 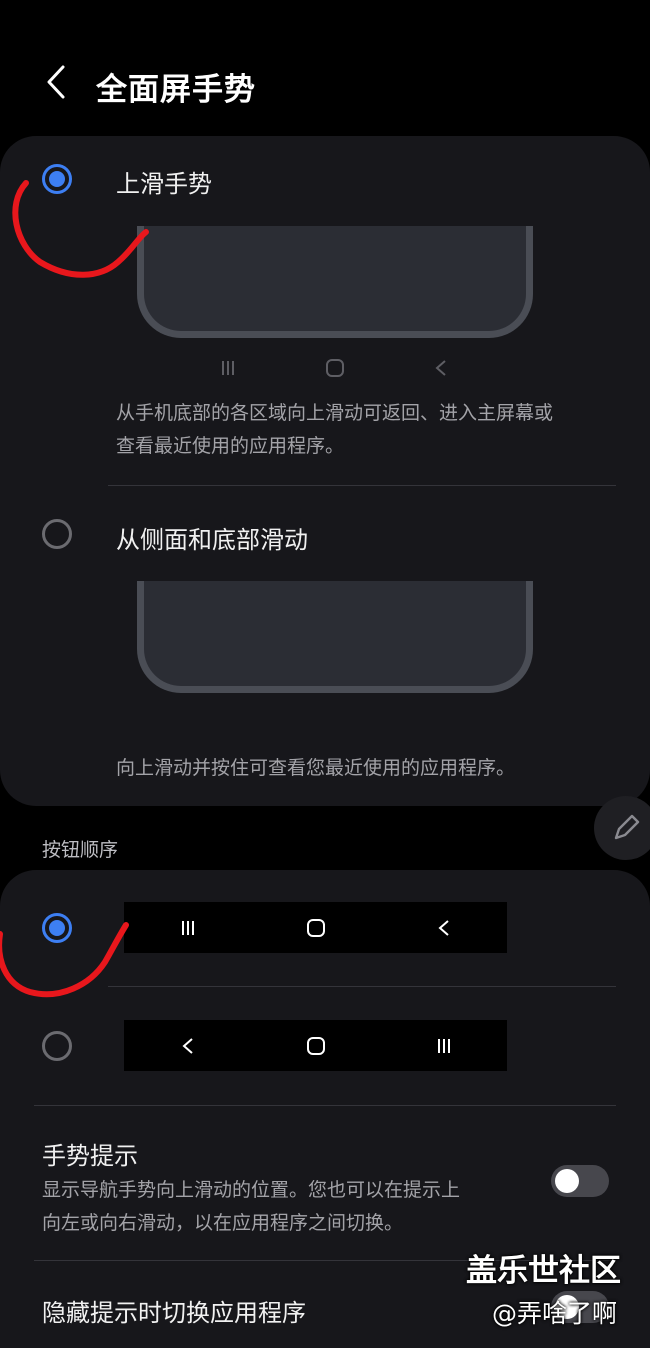 I want to click on watermark-handle: @弄啥了啊, so click(x=555, y=1313).